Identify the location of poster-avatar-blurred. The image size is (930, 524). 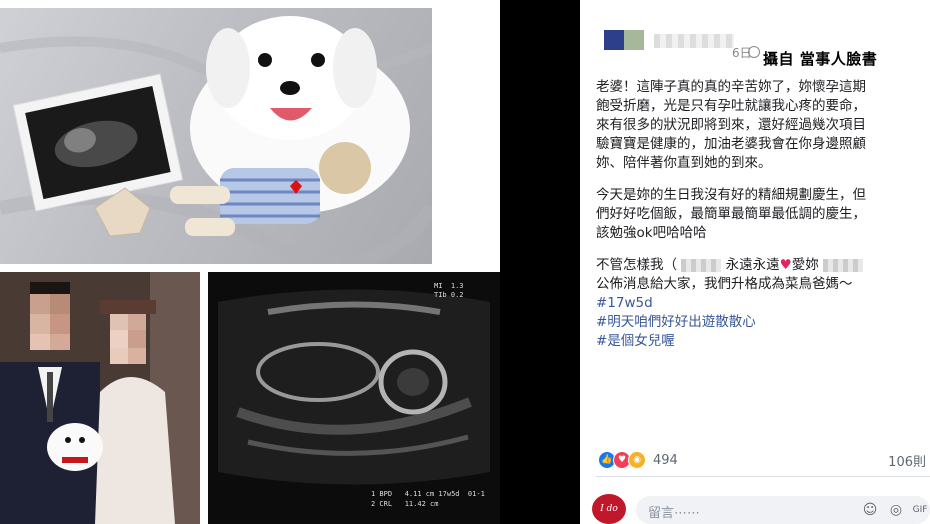
(624, 40).